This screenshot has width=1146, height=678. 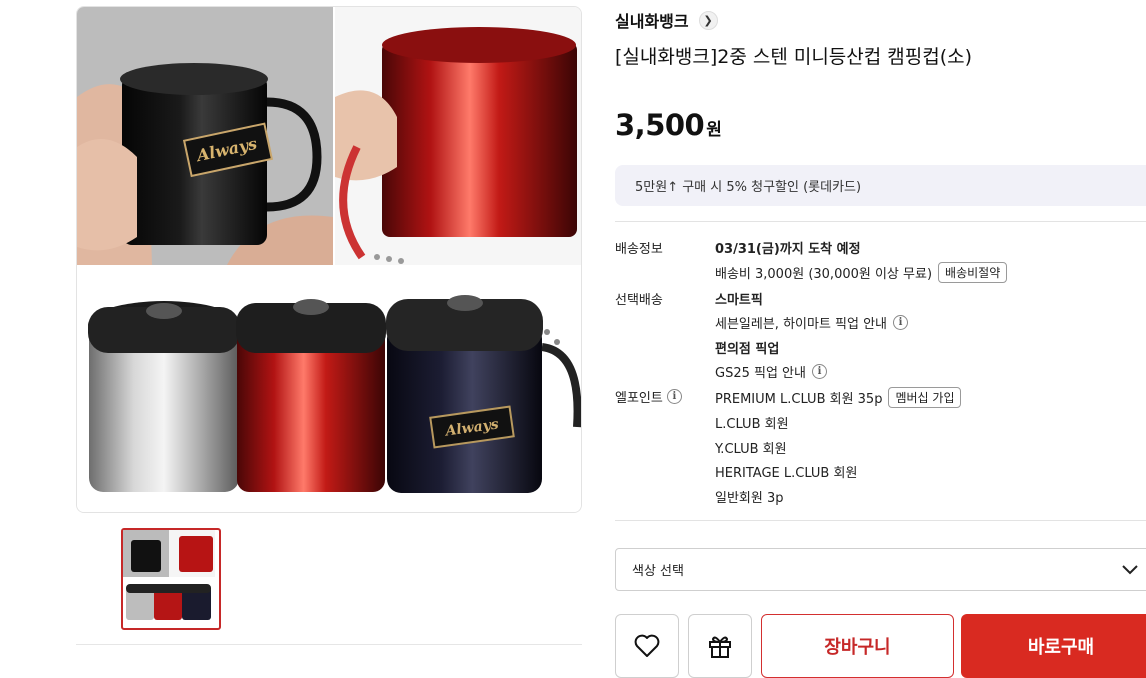 I want to click on delivery-label-text: 배송정보, so click(x=639, y=249).